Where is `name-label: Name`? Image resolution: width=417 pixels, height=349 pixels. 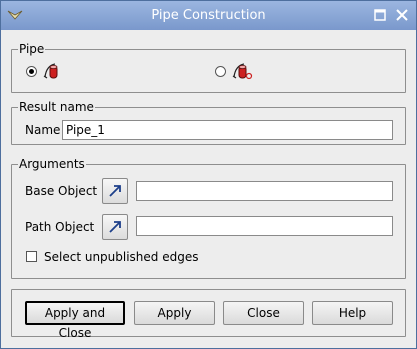
name-label: Name is located at coordinates (43, 130).